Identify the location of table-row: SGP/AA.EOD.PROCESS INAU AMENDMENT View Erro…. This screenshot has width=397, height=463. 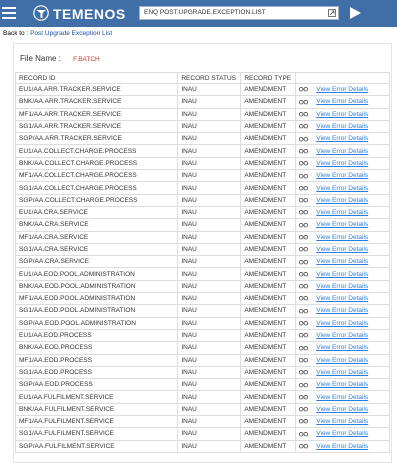
(202, 385).